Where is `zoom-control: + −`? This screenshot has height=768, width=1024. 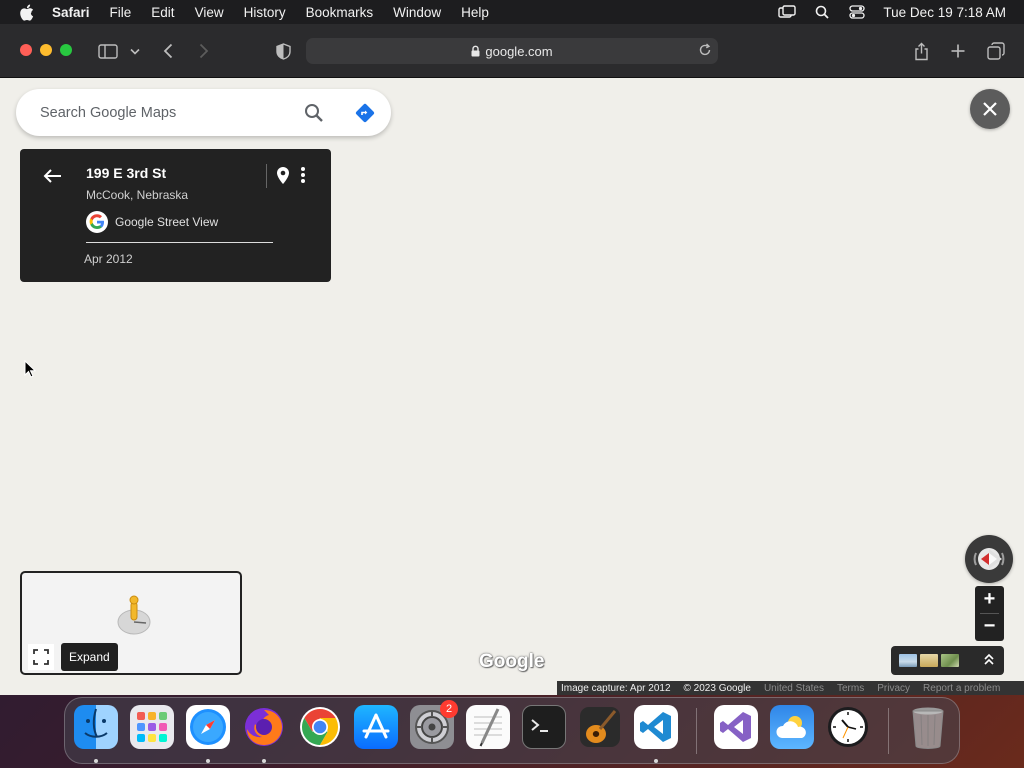 zoom-control: + − is located at coordinates (989, 613).